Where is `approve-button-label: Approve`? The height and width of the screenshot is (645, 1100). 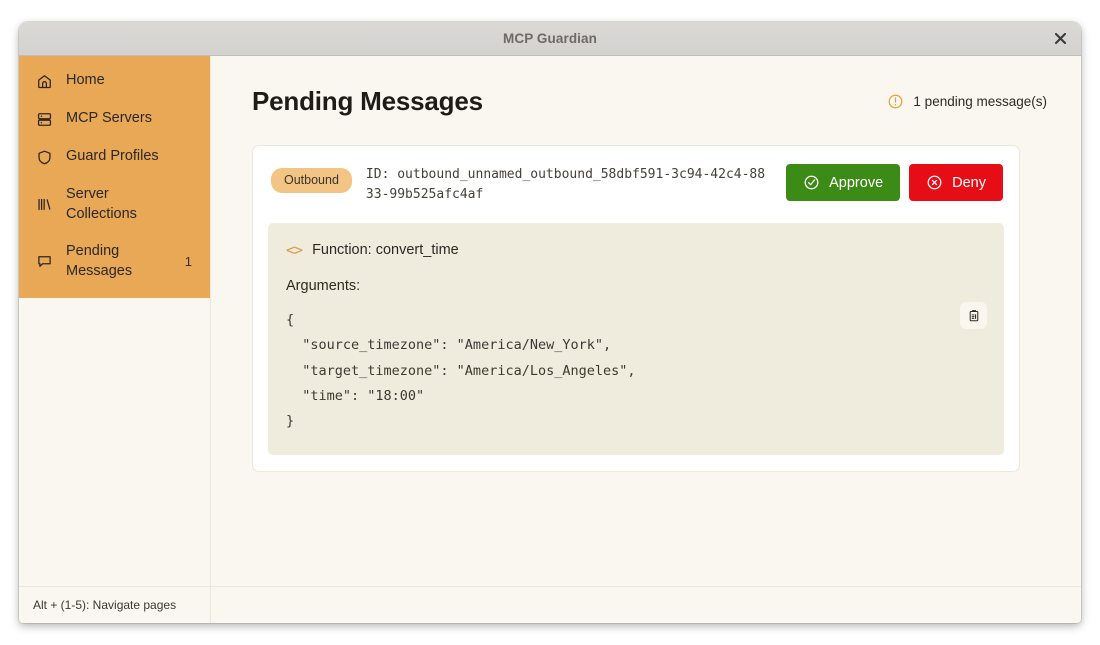
approve-button-label: Approve is located at coordinates (856, 182).